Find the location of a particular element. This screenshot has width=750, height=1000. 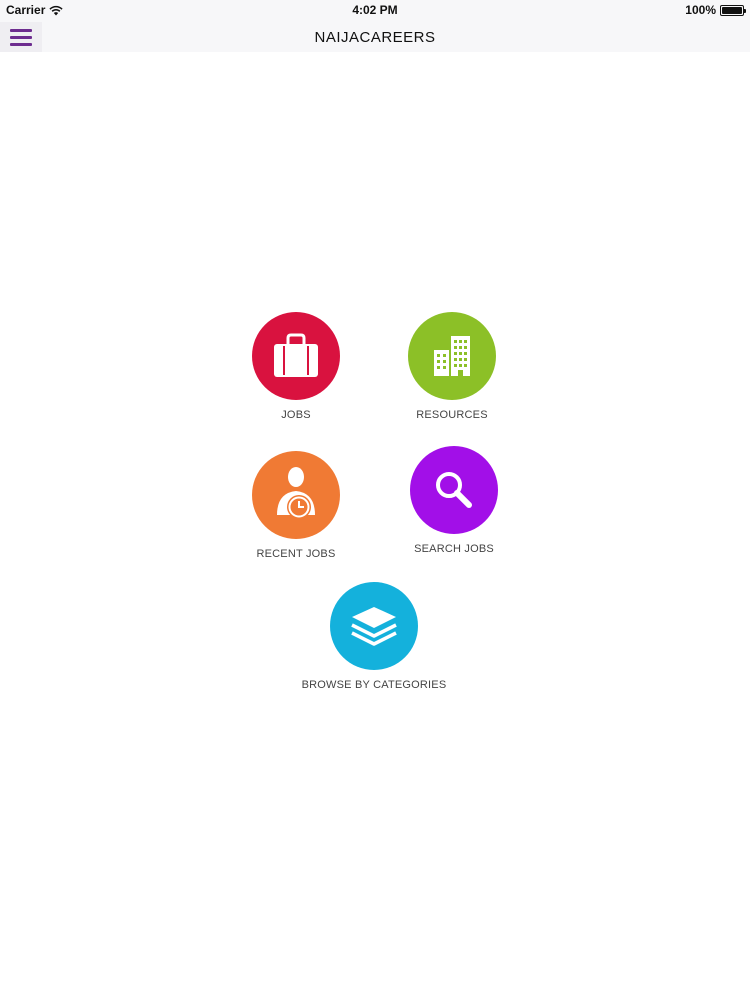

jobs-tile: JOBS is located at coordinates (296, 366).